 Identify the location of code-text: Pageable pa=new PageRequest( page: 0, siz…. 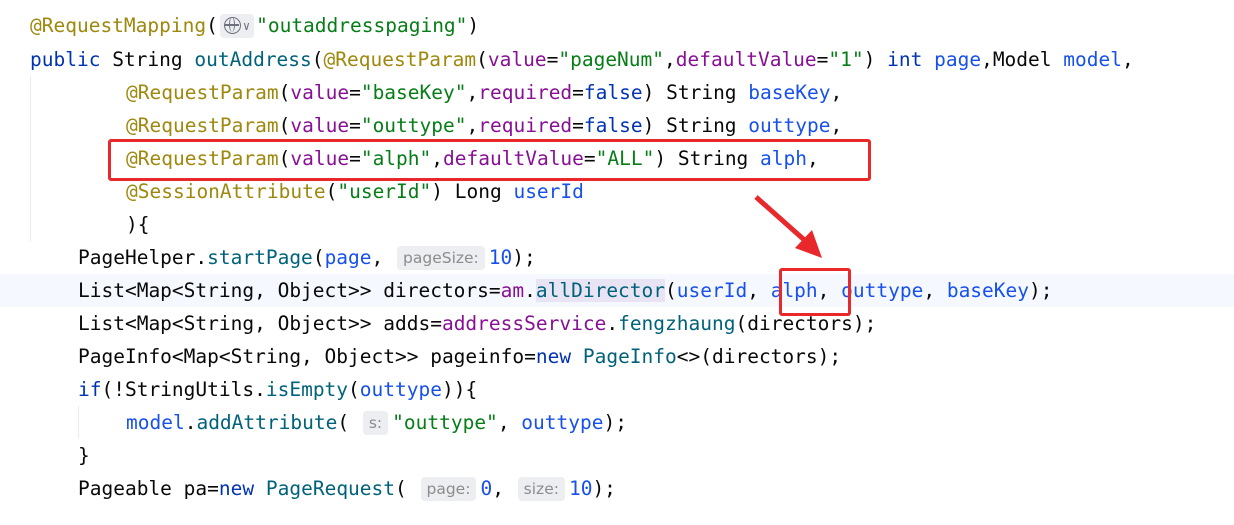
(347, 488).